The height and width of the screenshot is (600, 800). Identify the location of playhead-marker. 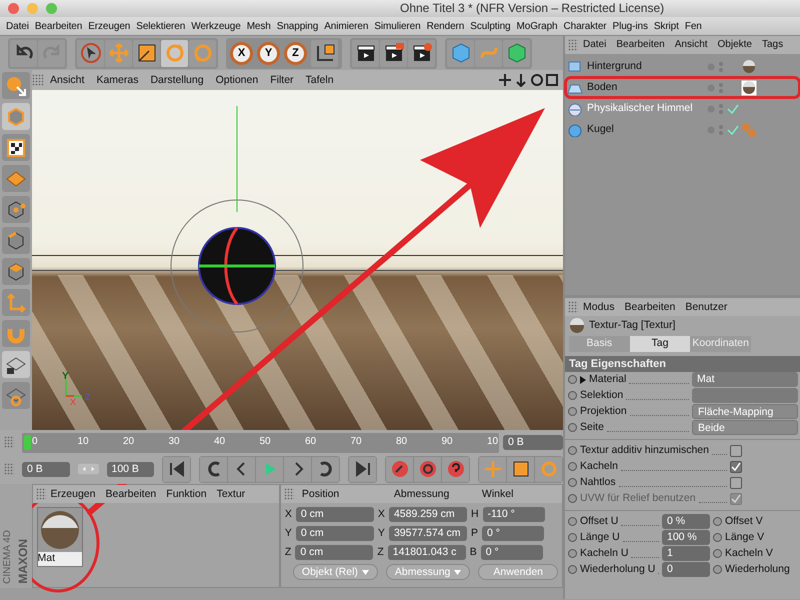
(27, 442).